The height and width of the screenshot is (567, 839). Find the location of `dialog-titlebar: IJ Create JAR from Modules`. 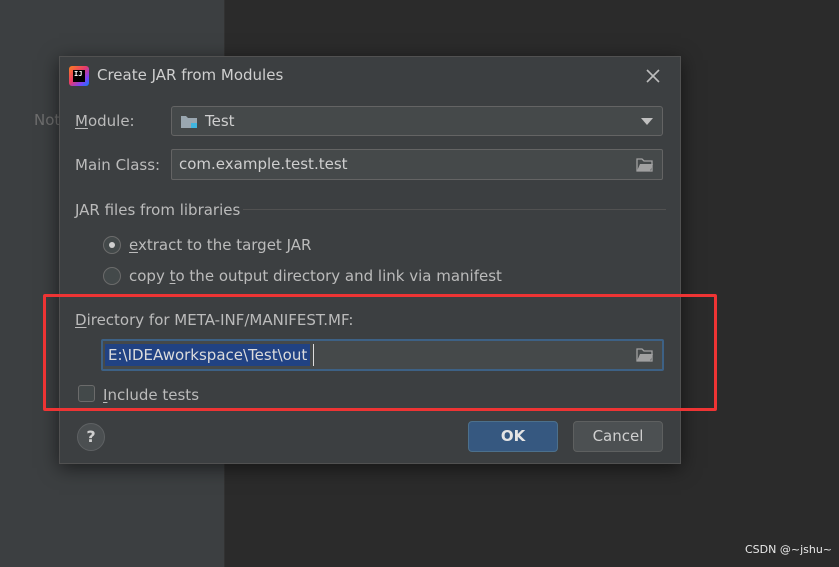

dialog-titlebar: IJ Create JAR from Modules is located at coordinates (370, 76).